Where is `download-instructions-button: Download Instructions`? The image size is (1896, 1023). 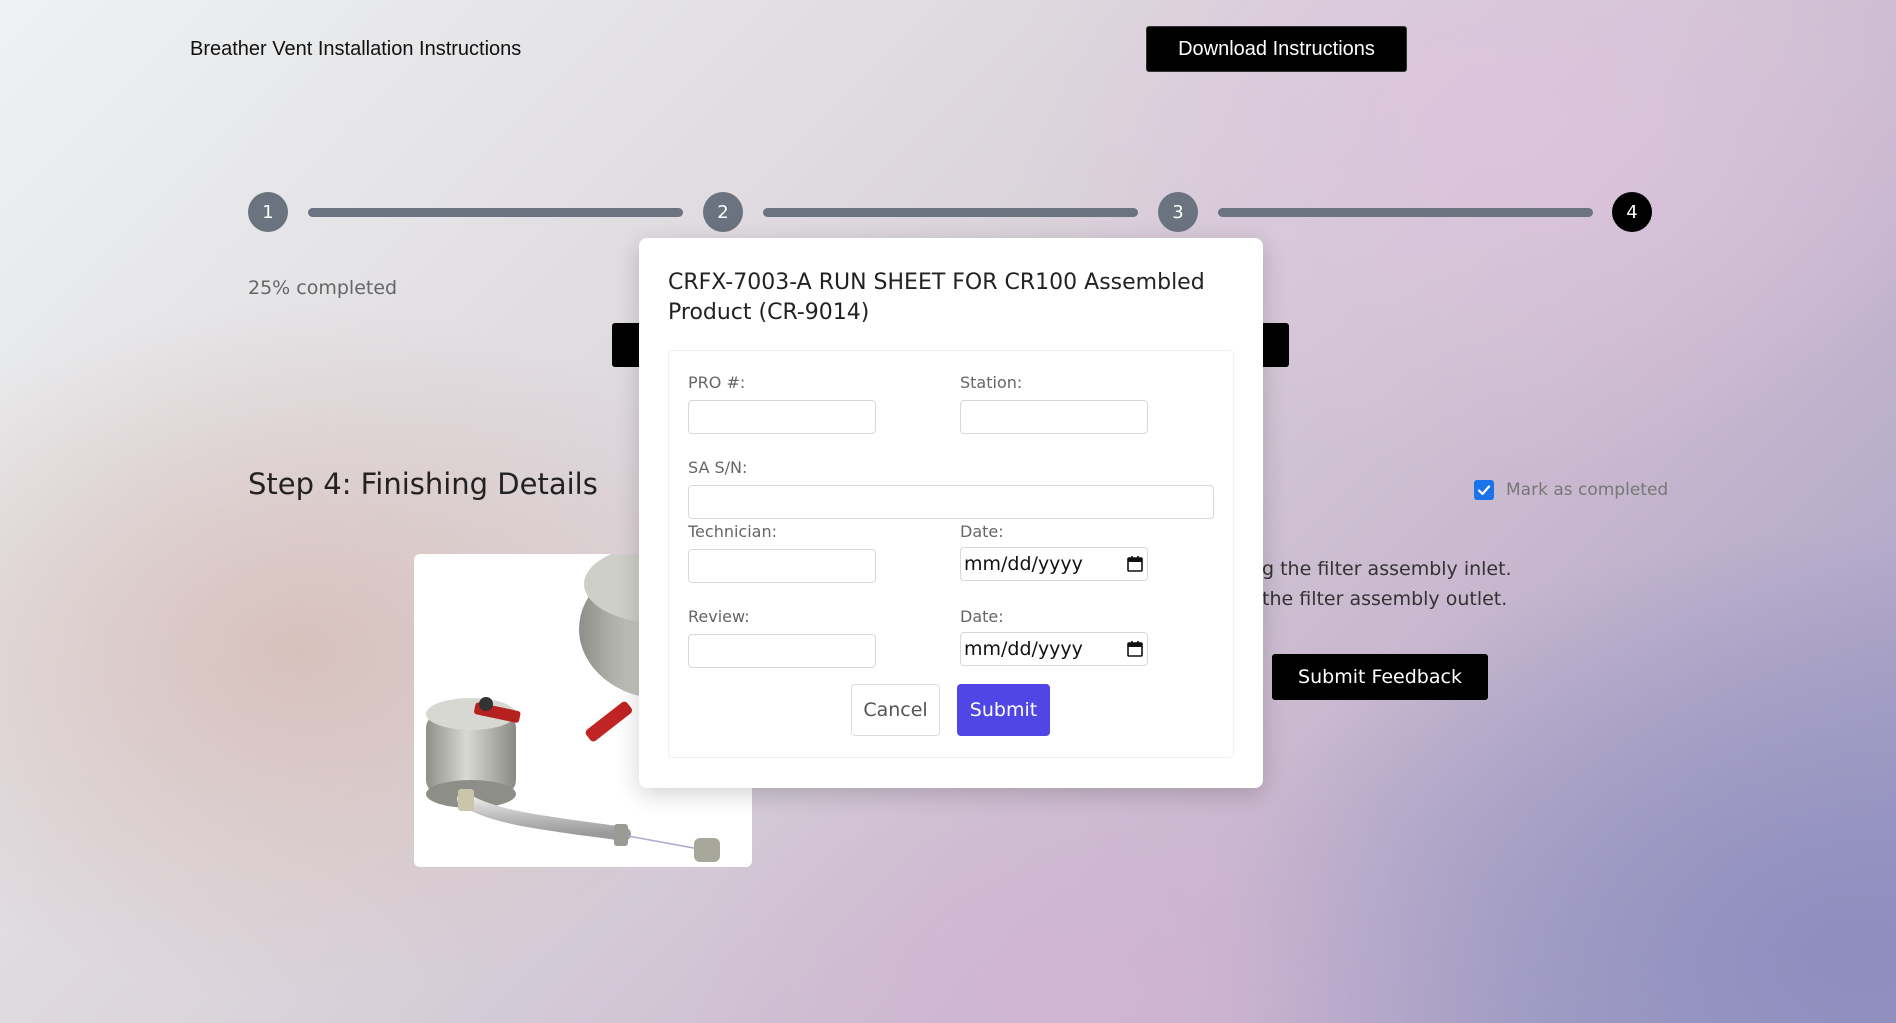
download-instructions-button: Download Instructions is located at coordinates (1276, 49).